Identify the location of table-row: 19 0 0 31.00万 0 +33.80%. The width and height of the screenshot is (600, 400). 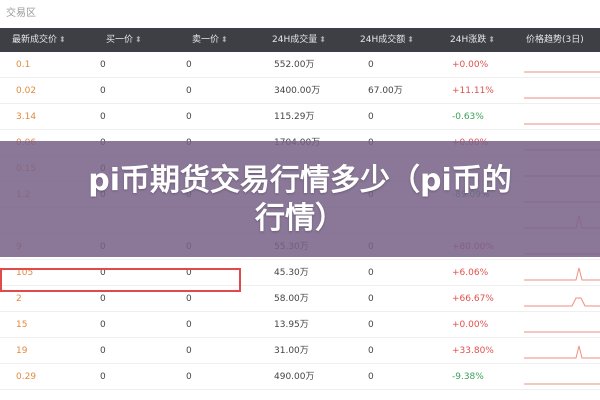
(300, 351).